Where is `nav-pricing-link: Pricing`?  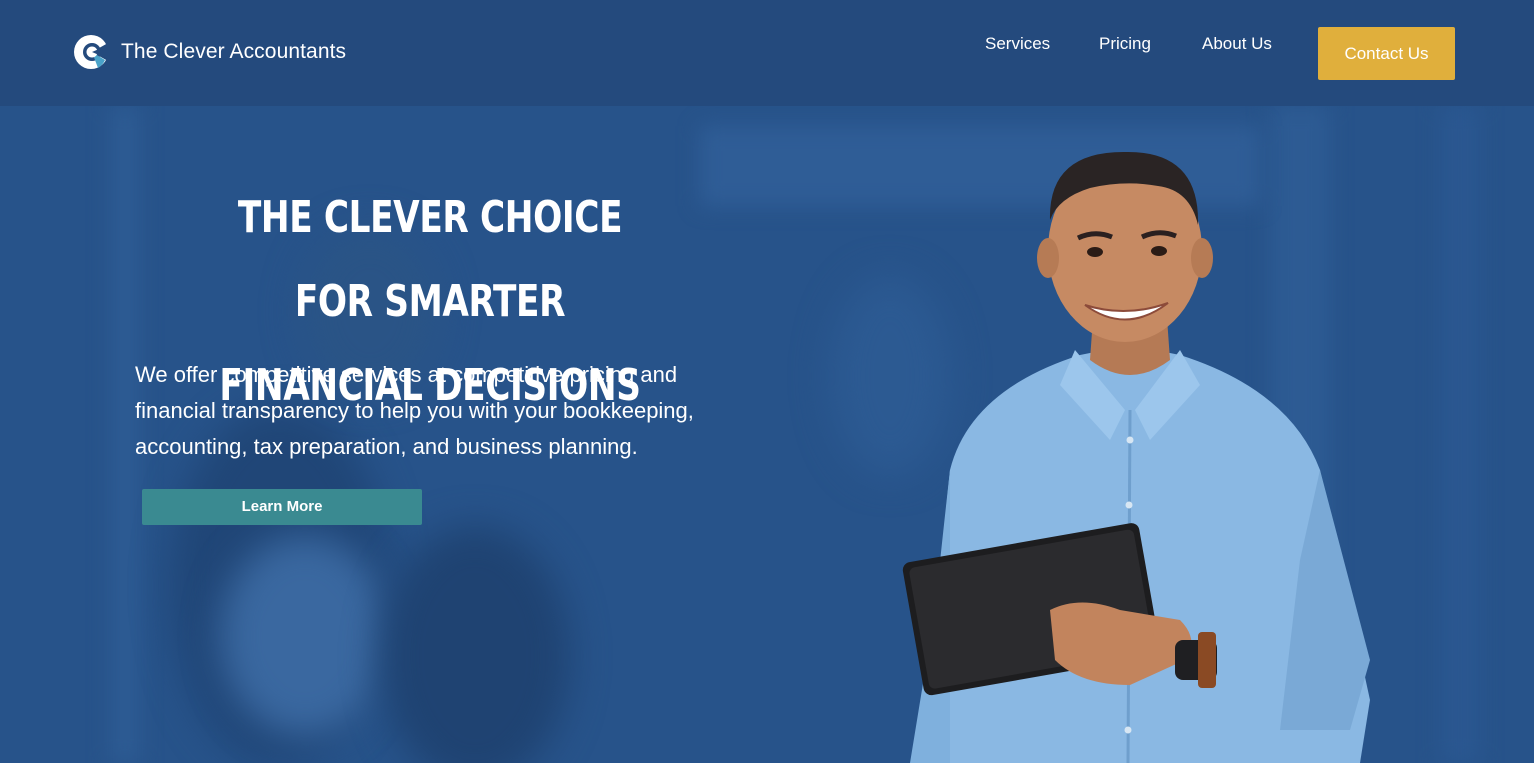 nav-pricing-link: Pricing is located at coordinates (1125, 44).